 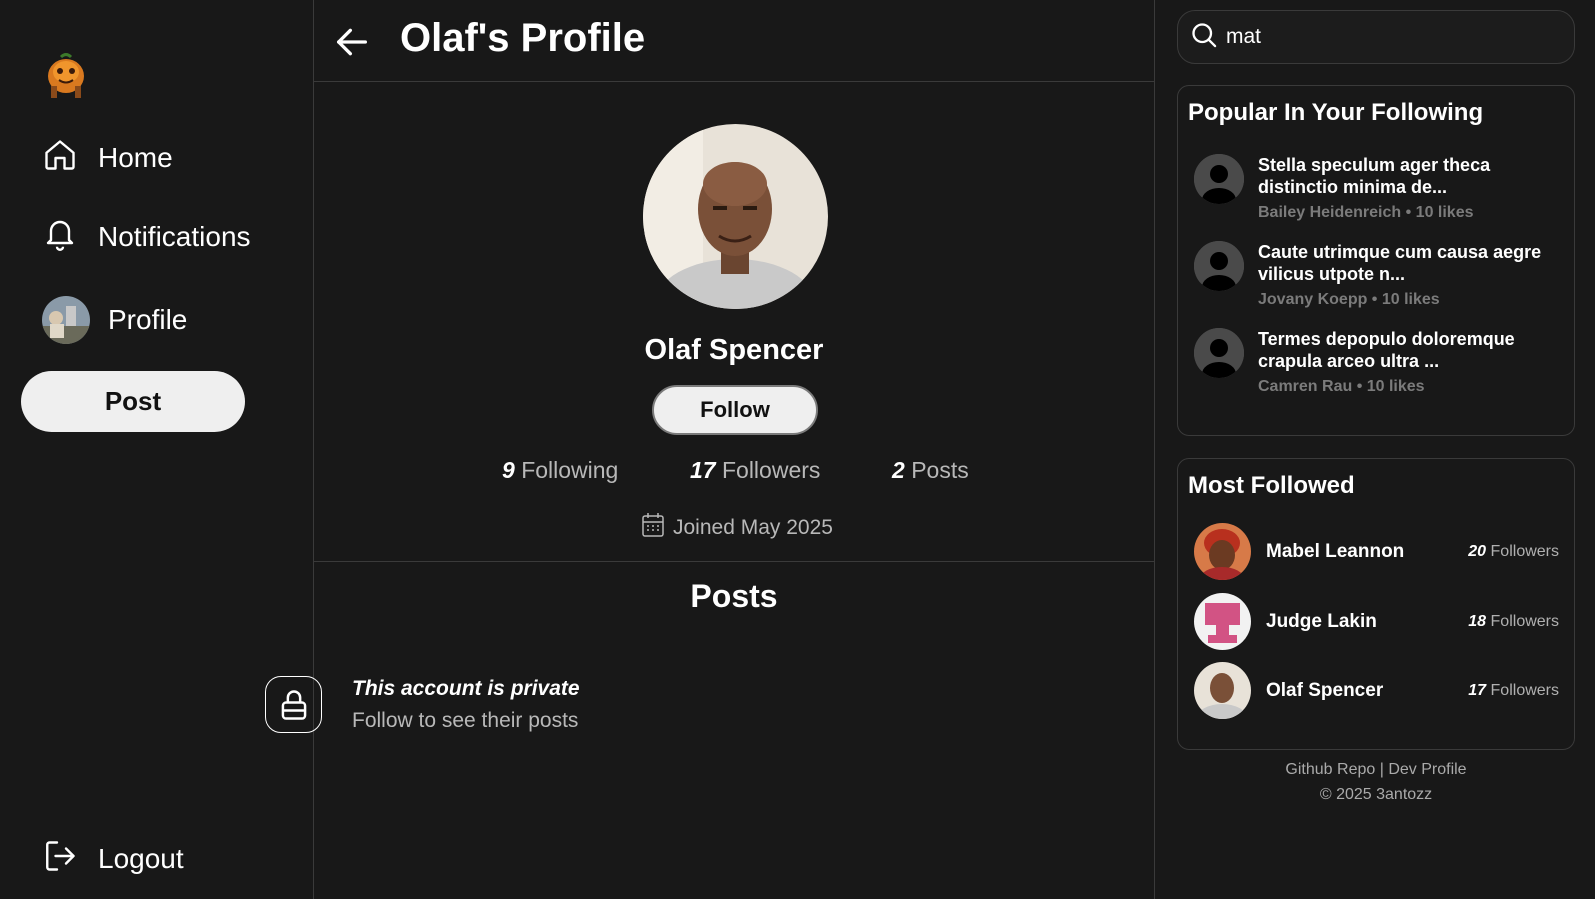 I want to click on search-icon, so click(x=1204, y=37).